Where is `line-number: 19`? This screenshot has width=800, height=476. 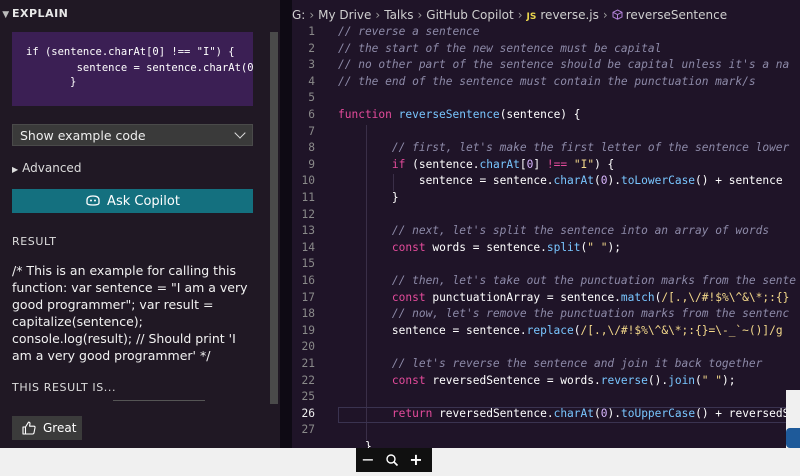 line-number: 19 is located at coordinates (308, 330).